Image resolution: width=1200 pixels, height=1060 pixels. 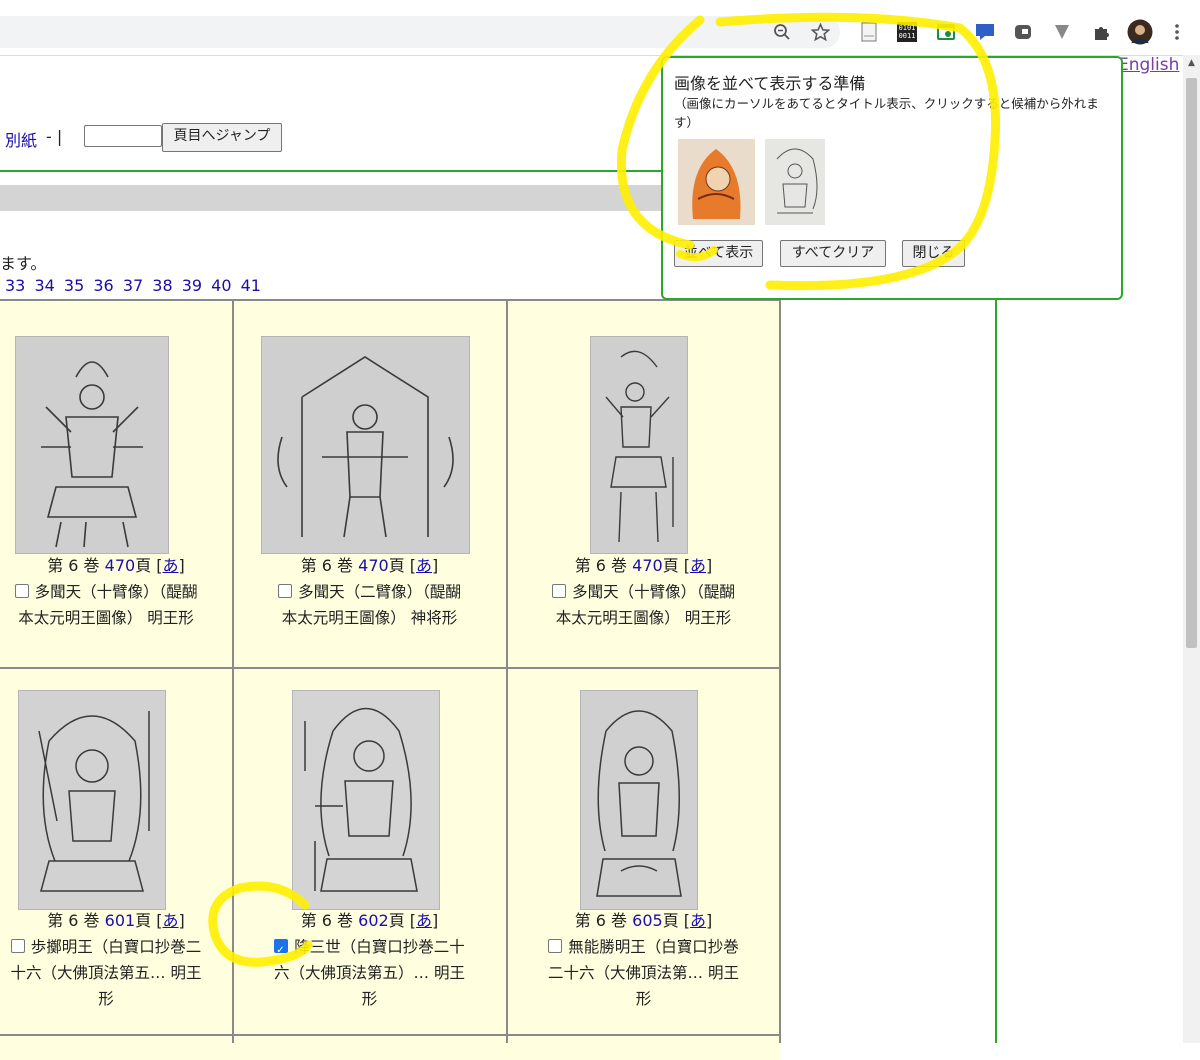 I want to click on page-number-link: 602, so click(x=373, y=920).